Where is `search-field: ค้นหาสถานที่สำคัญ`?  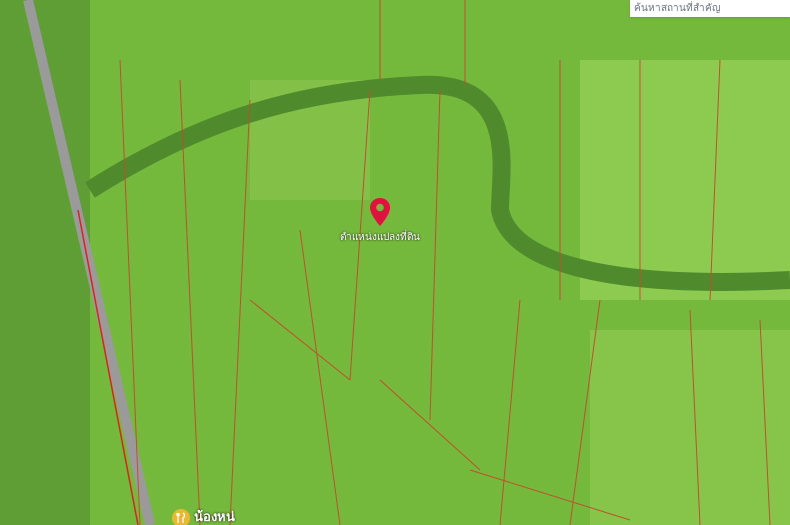 search-field: ค้นหาสถานที่สำคัญ is located at coordinates (710, 8).